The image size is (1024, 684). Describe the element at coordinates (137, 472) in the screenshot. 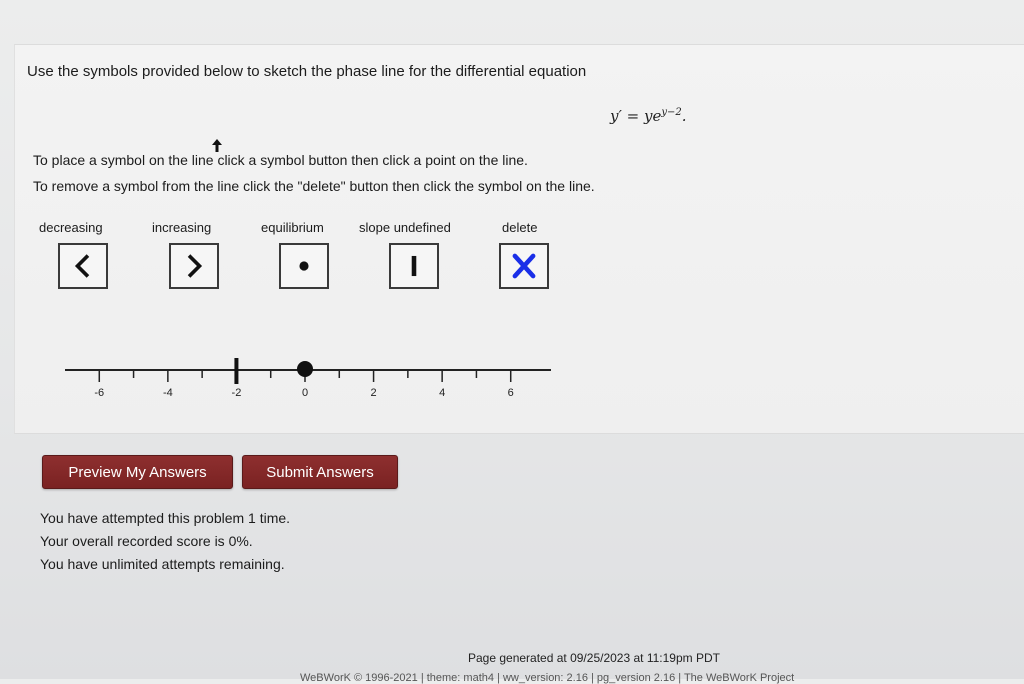

I see `preview-answers-button: Preview My Answers` at that location.